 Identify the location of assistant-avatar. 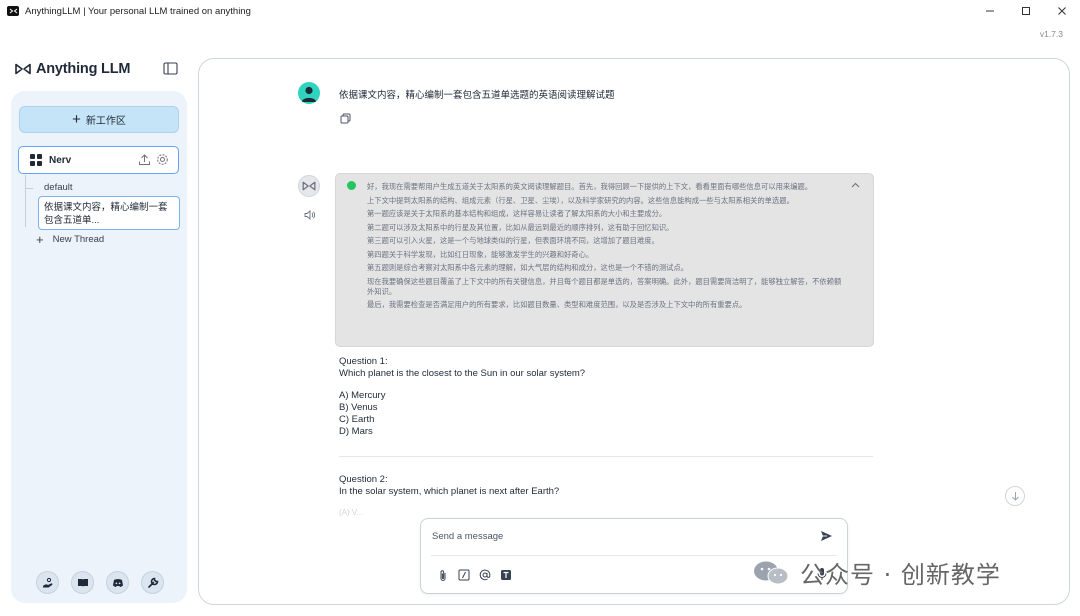
(309, 186).